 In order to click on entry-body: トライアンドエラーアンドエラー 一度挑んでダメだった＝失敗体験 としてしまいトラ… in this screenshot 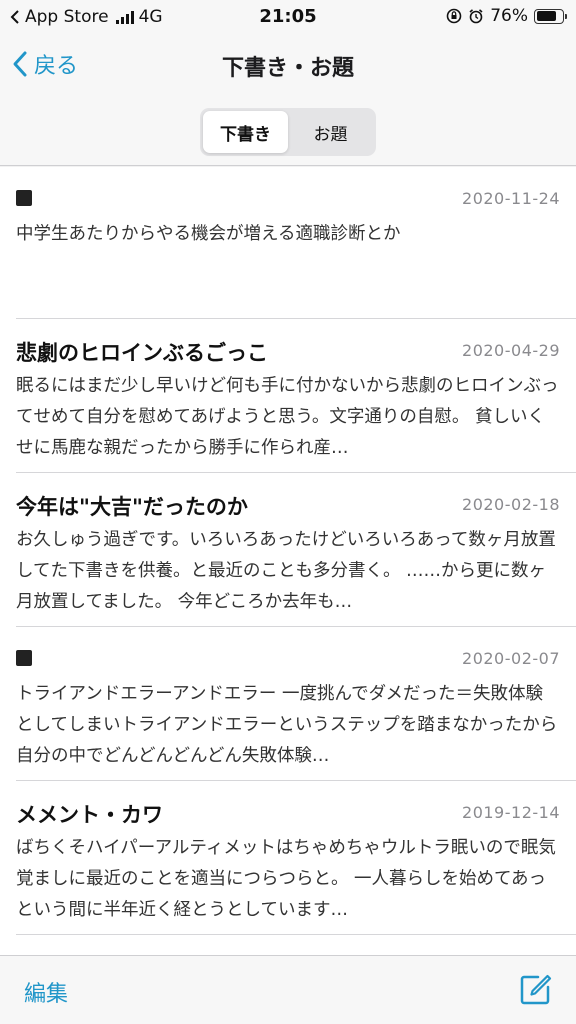, I will do `click(287, 725)`.